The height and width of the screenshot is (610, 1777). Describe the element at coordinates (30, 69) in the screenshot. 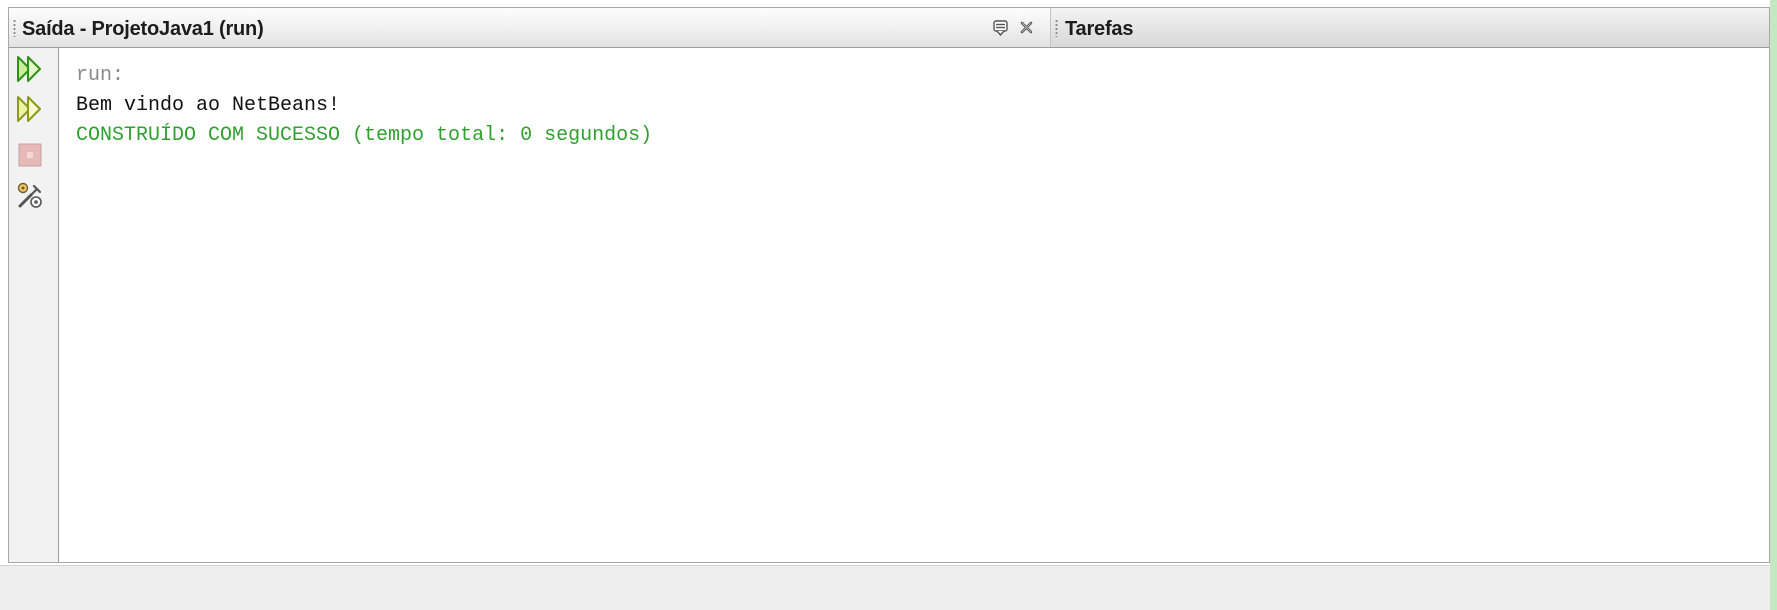

I see `rerun-icon` at that location.